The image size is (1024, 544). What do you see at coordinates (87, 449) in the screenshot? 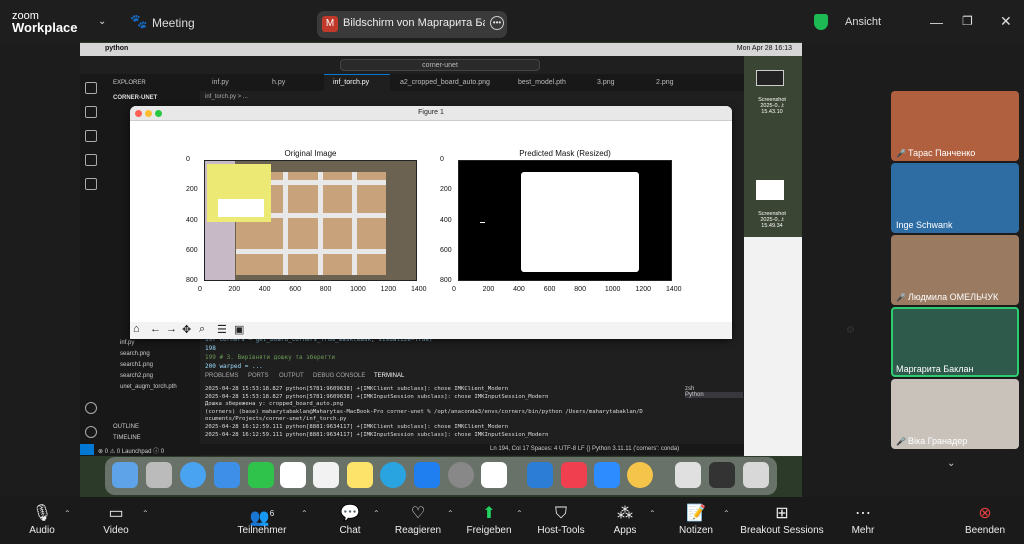
I see `remote-indicator` at bounding box center [87, 449].